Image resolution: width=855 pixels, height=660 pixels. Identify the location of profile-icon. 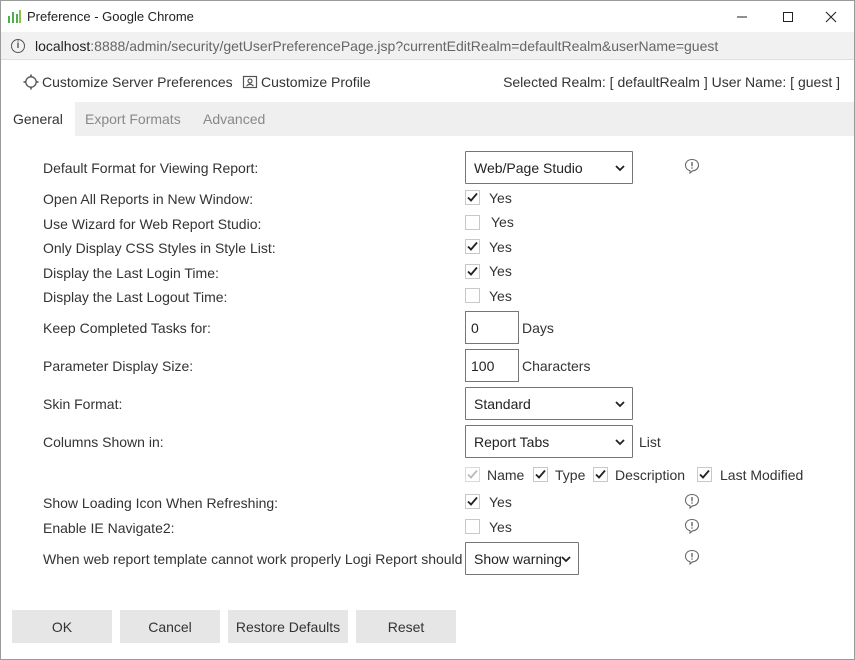
(250, 82).